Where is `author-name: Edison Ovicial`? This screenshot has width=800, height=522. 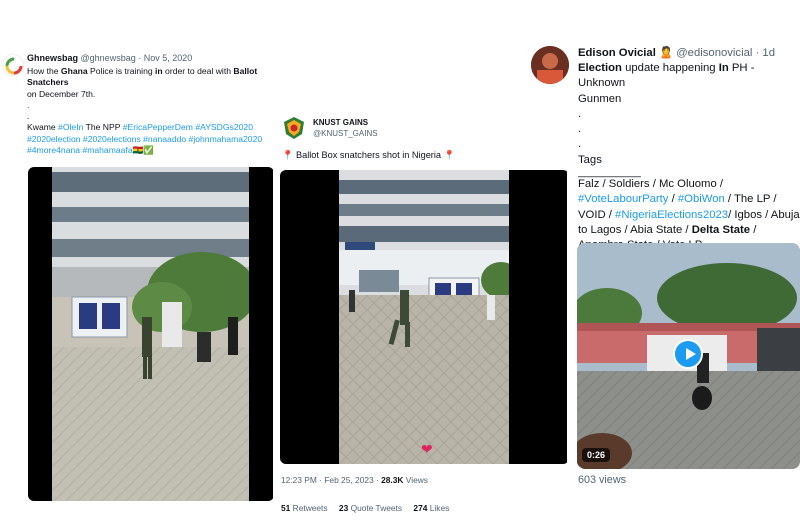
author-name: Edison Ovicial is located at coordinates (617, 53).